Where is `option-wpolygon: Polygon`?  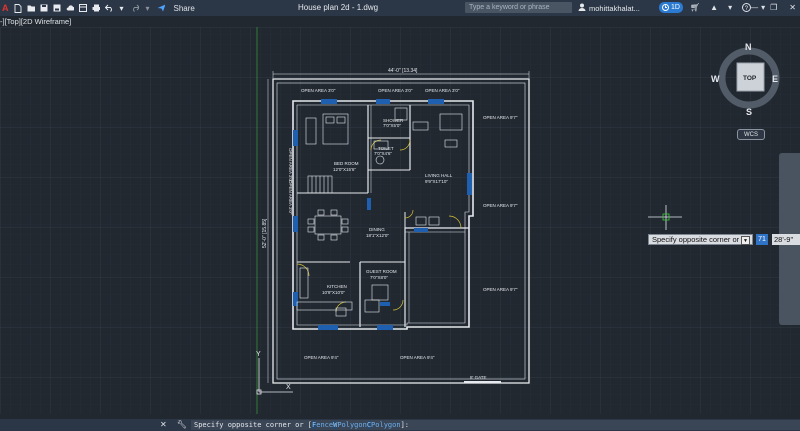 option-wpolygon: Polygon is located at coordinates (352, 425).